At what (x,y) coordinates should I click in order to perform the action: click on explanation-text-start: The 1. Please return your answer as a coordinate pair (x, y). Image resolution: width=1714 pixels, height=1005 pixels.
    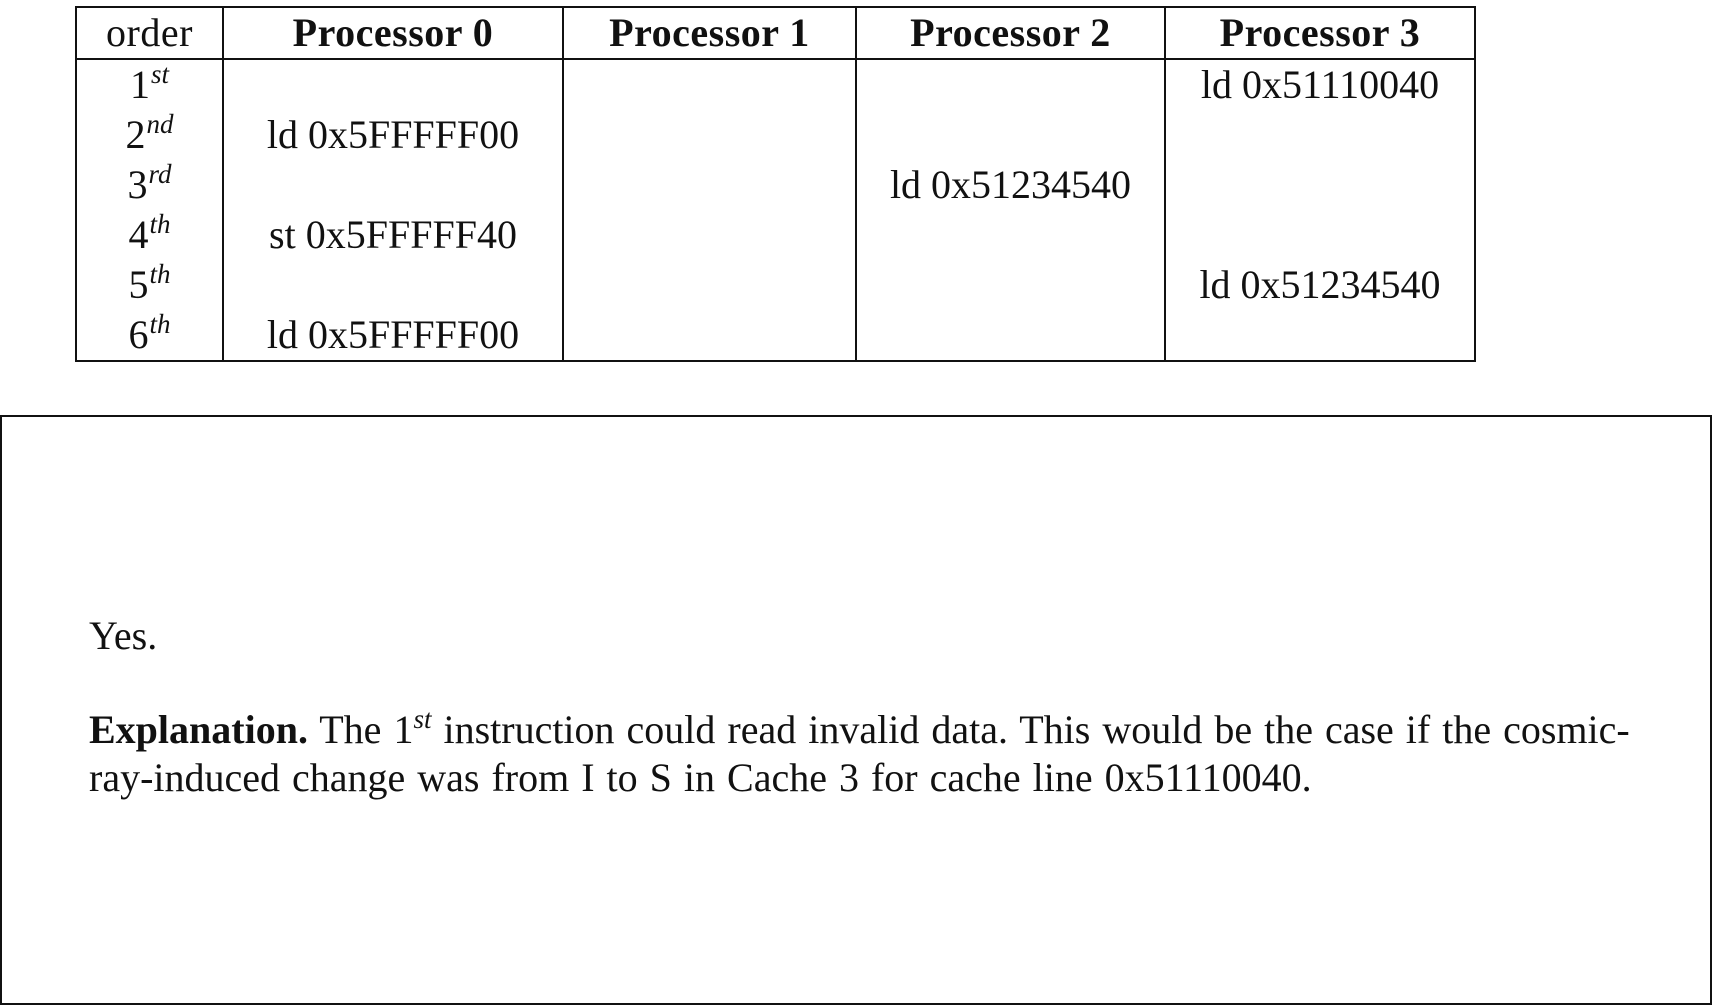
    Looking at the image, I should click on (366, 729).